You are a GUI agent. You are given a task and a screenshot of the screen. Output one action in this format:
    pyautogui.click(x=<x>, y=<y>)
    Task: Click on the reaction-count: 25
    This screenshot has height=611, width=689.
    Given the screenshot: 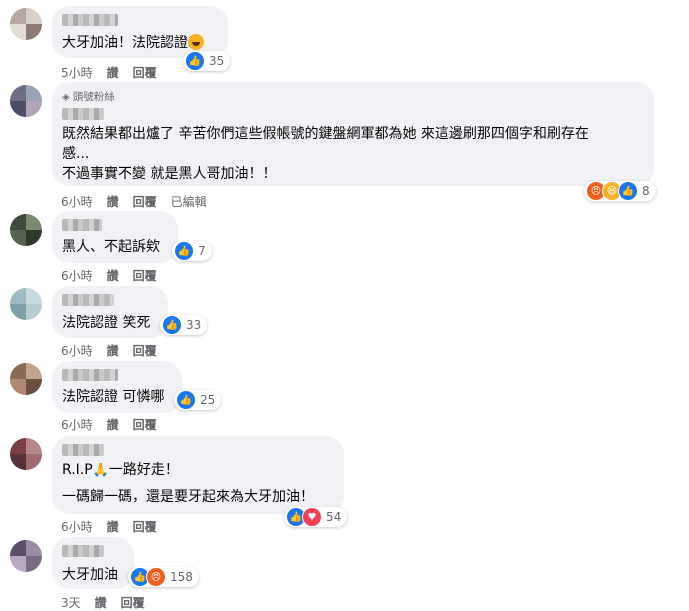 What is the action you would take?
    pyautogui.click(x=208, y=400)
    